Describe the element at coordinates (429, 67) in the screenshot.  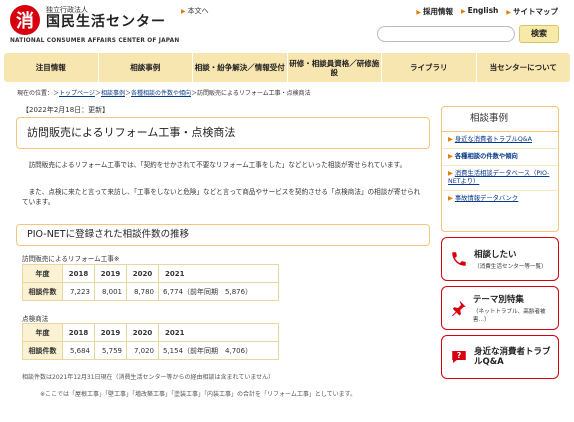
I see `nav-library: ライブラリ` at that location.